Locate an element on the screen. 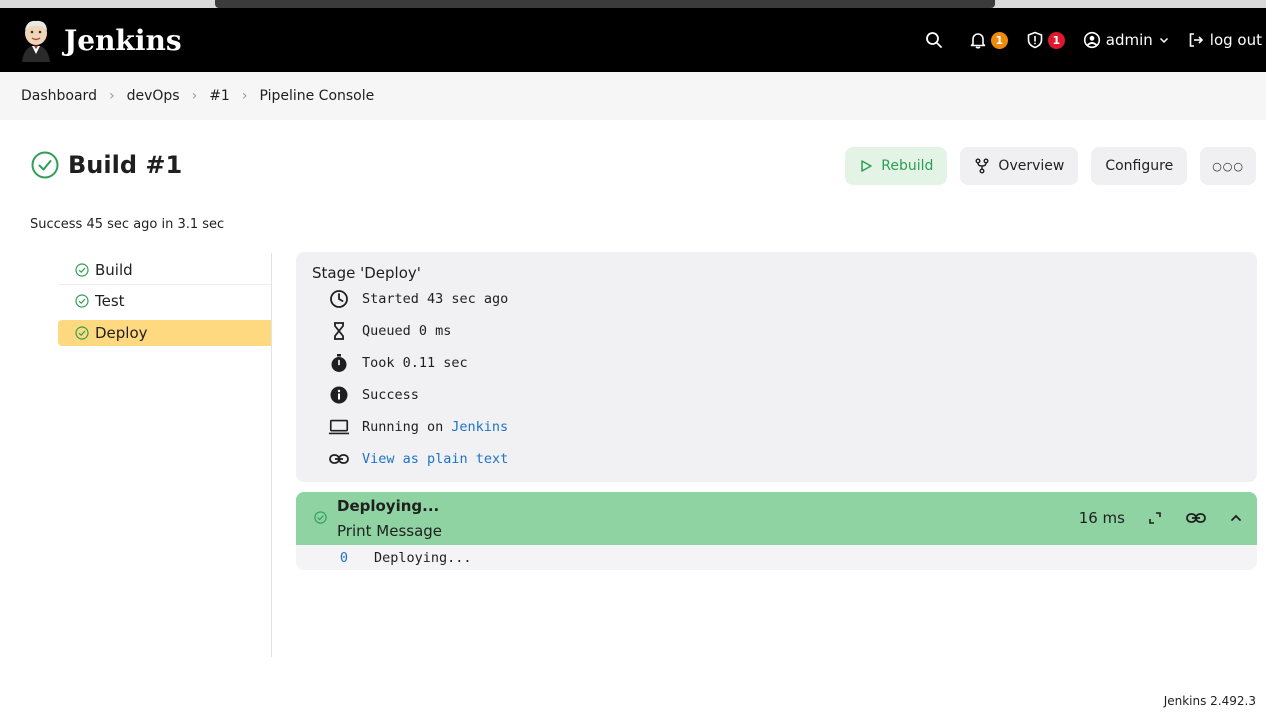 The height and width of the screenshot is (713, 1266). stage-item-build: Build is located at coordinates (164, 270).